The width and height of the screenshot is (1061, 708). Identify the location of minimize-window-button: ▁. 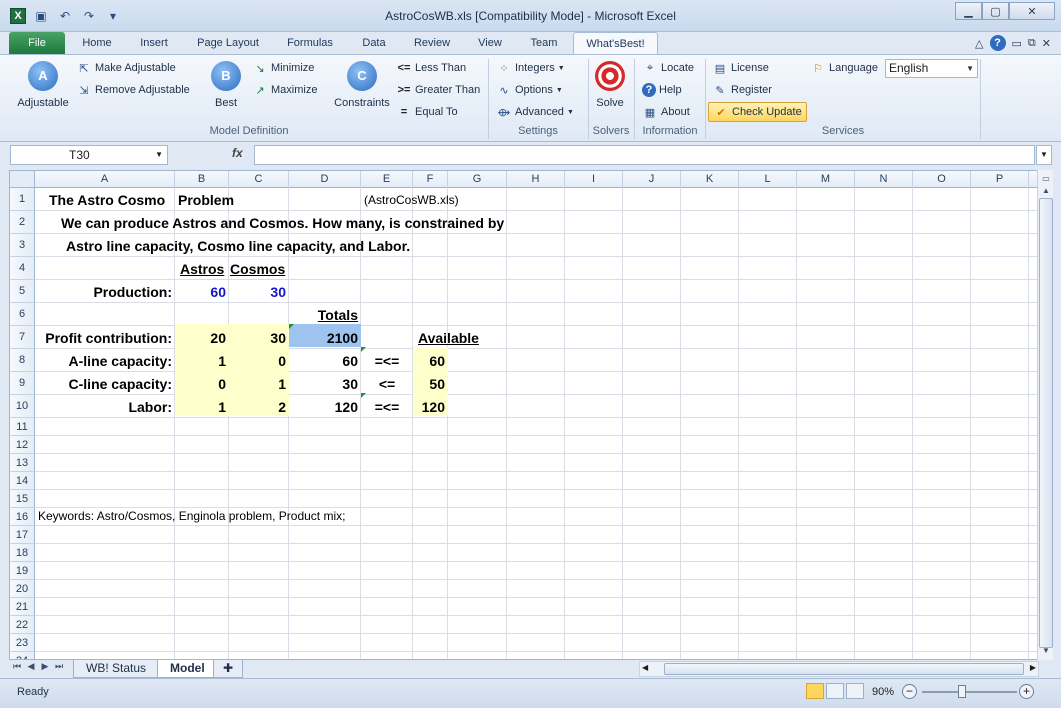
(968, 11).